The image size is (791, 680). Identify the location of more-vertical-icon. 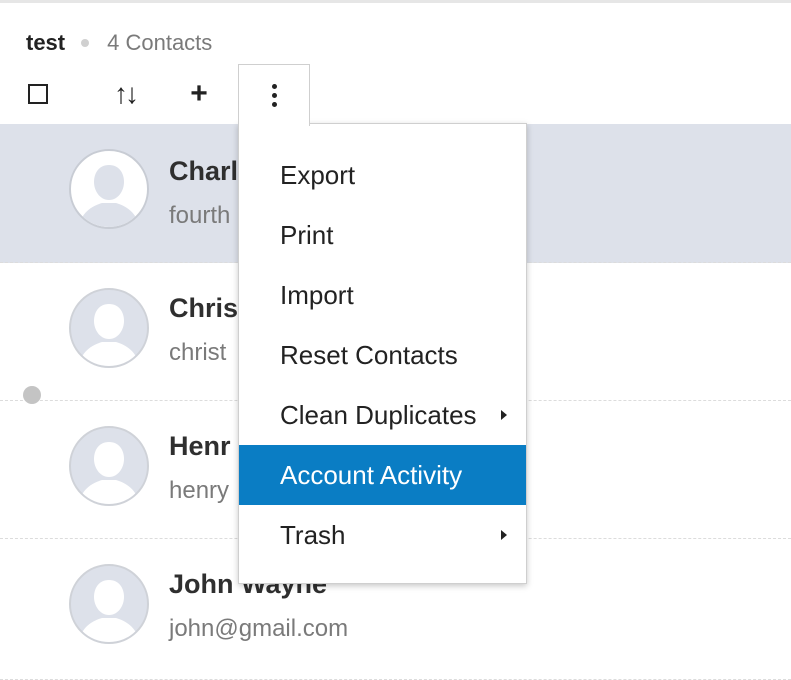
(274, 95).